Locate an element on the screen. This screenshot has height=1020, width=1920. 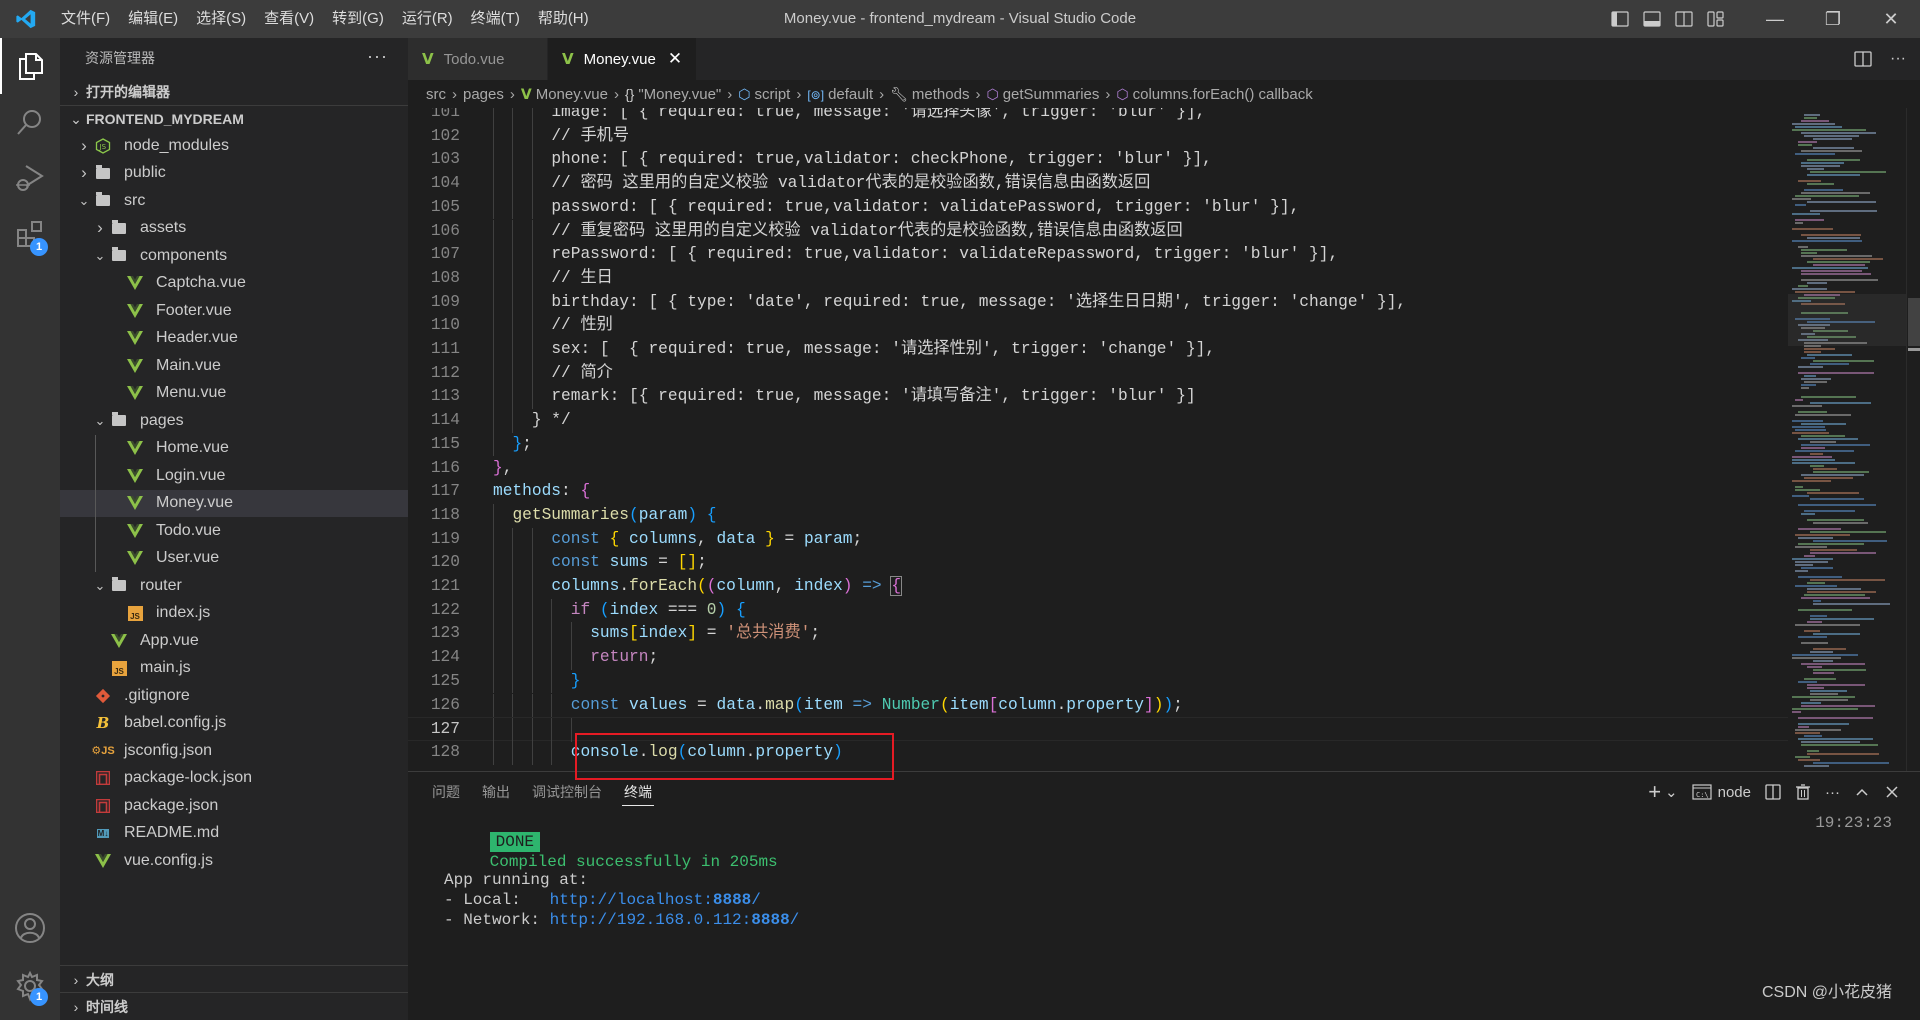
tree-file: Footer.vue is located at coordinates (234, 311).